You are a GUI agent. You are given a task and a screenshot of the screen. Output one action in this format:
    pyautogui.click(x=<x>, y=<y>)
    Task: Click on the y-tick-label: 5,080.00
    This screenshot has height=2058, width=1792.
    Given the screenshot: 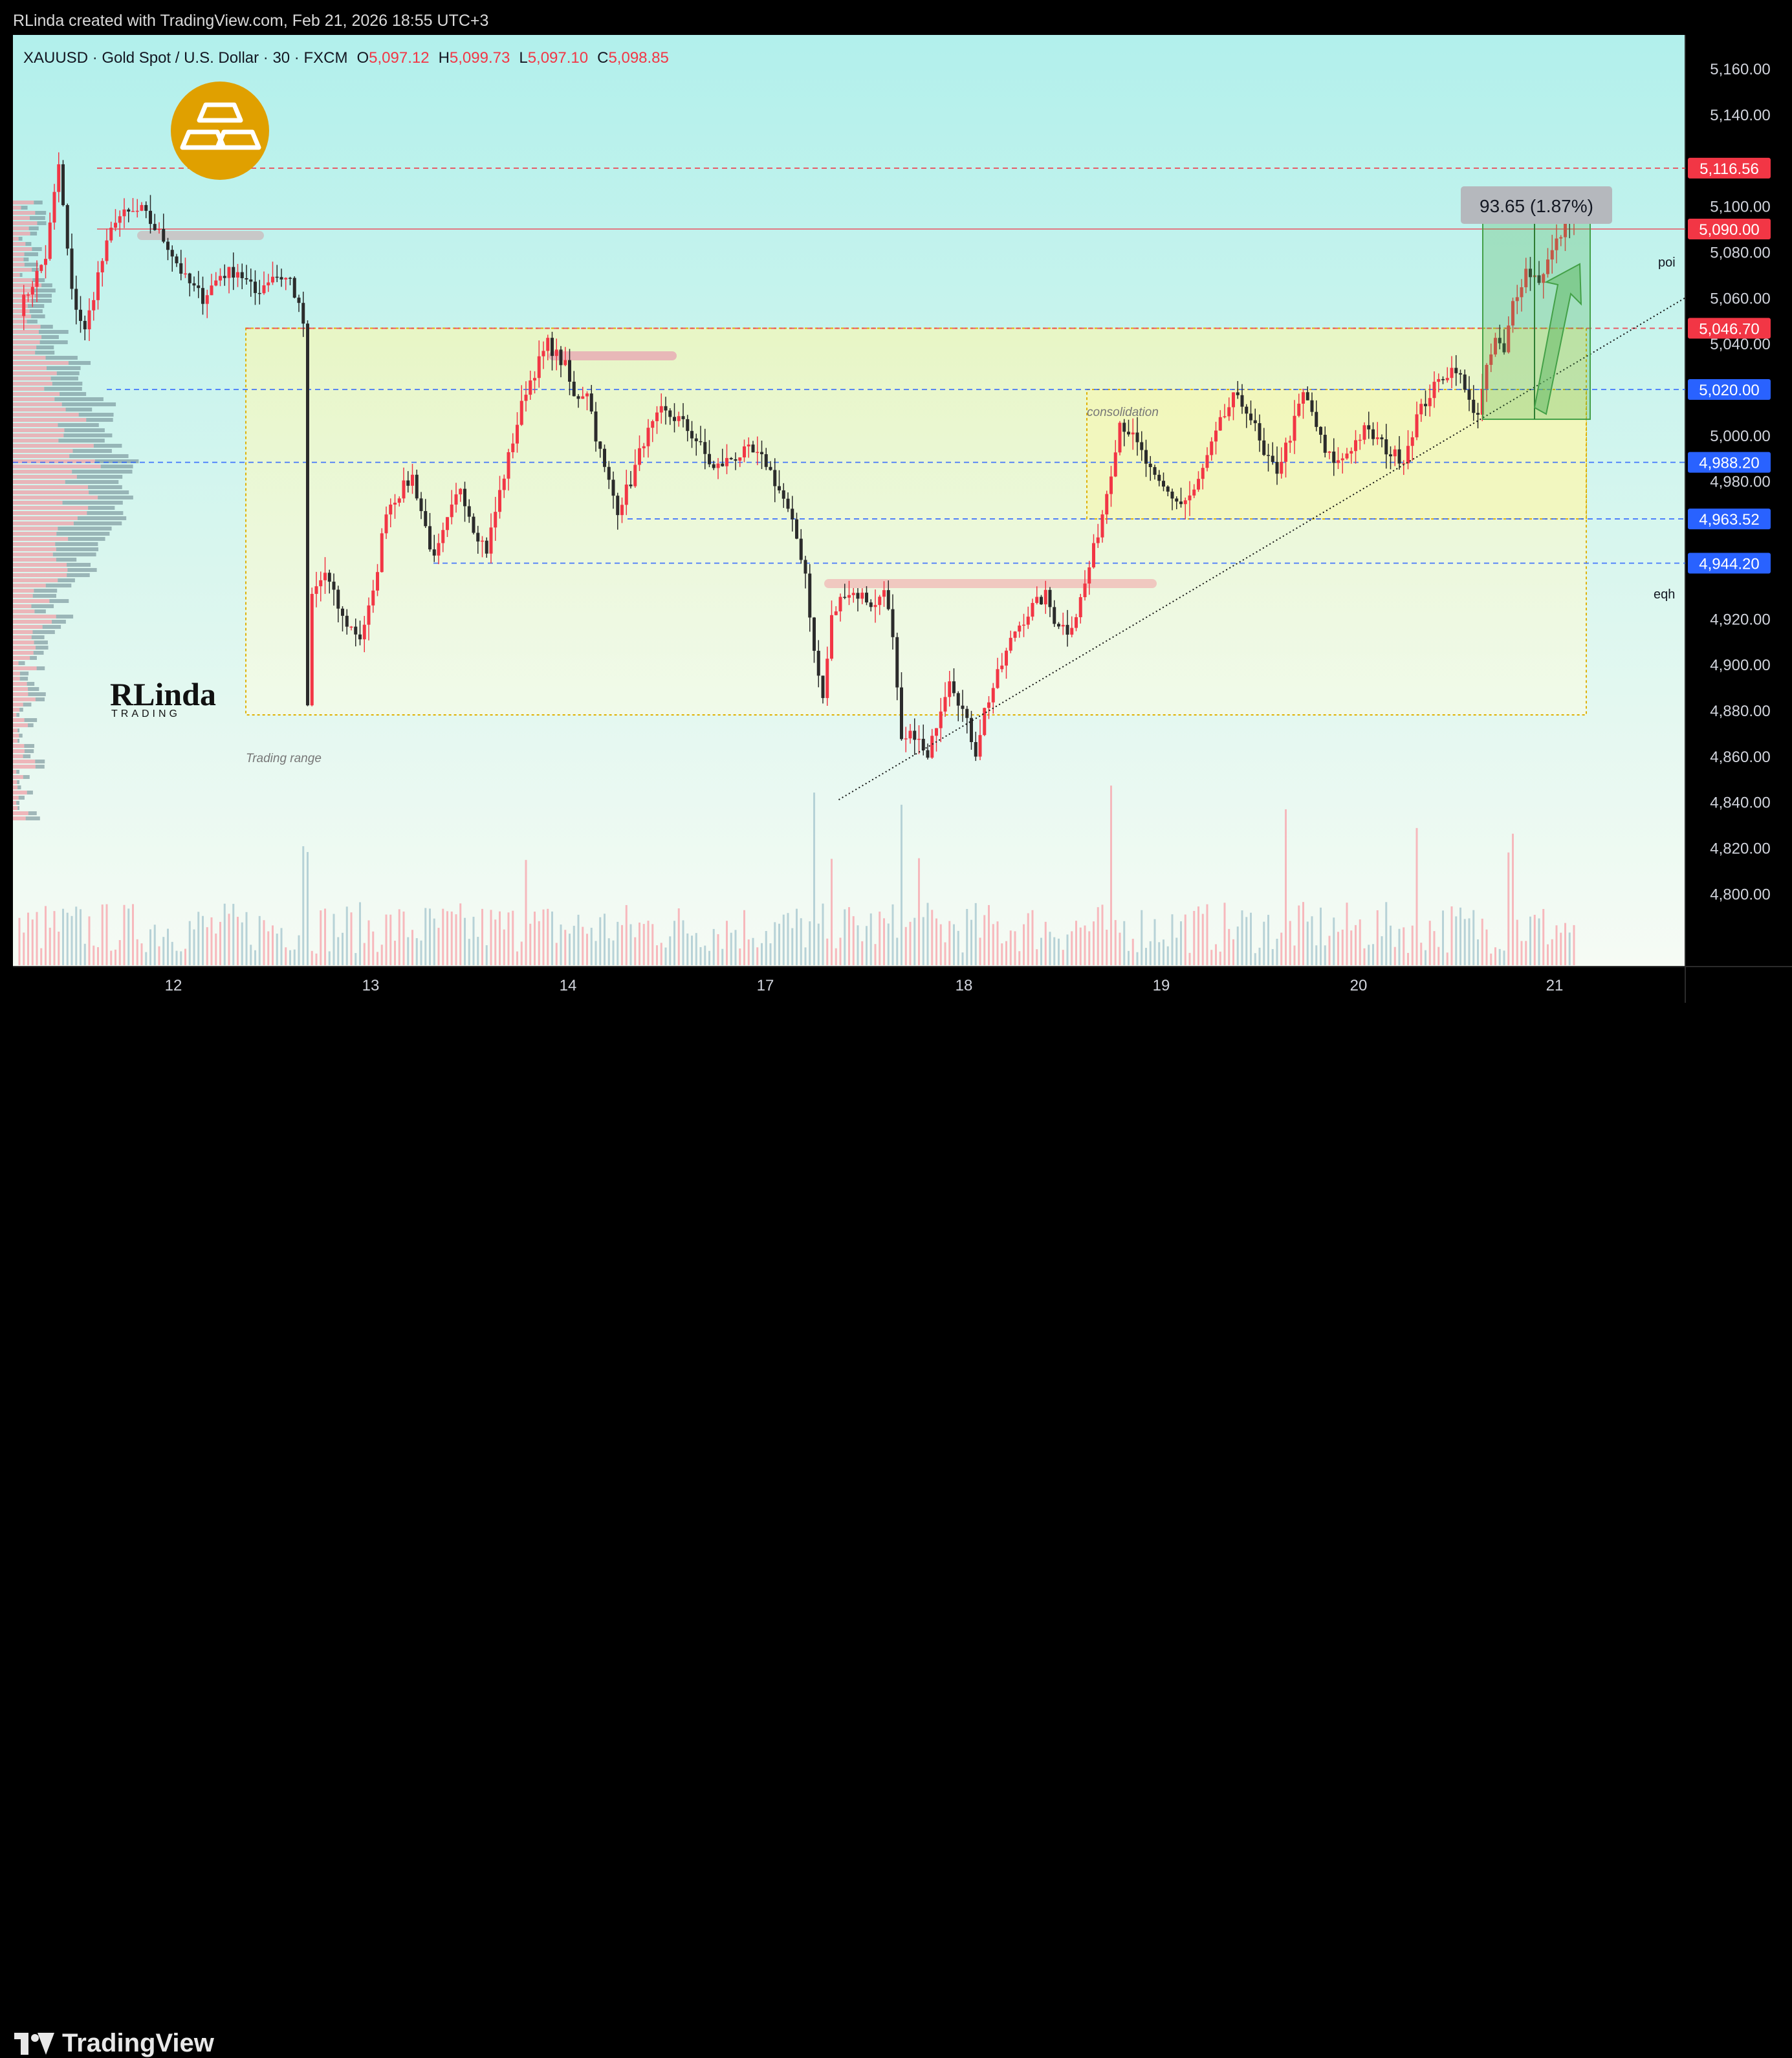 What is the action you would take?
    pyautogui.click(x=1740, y=252)
    